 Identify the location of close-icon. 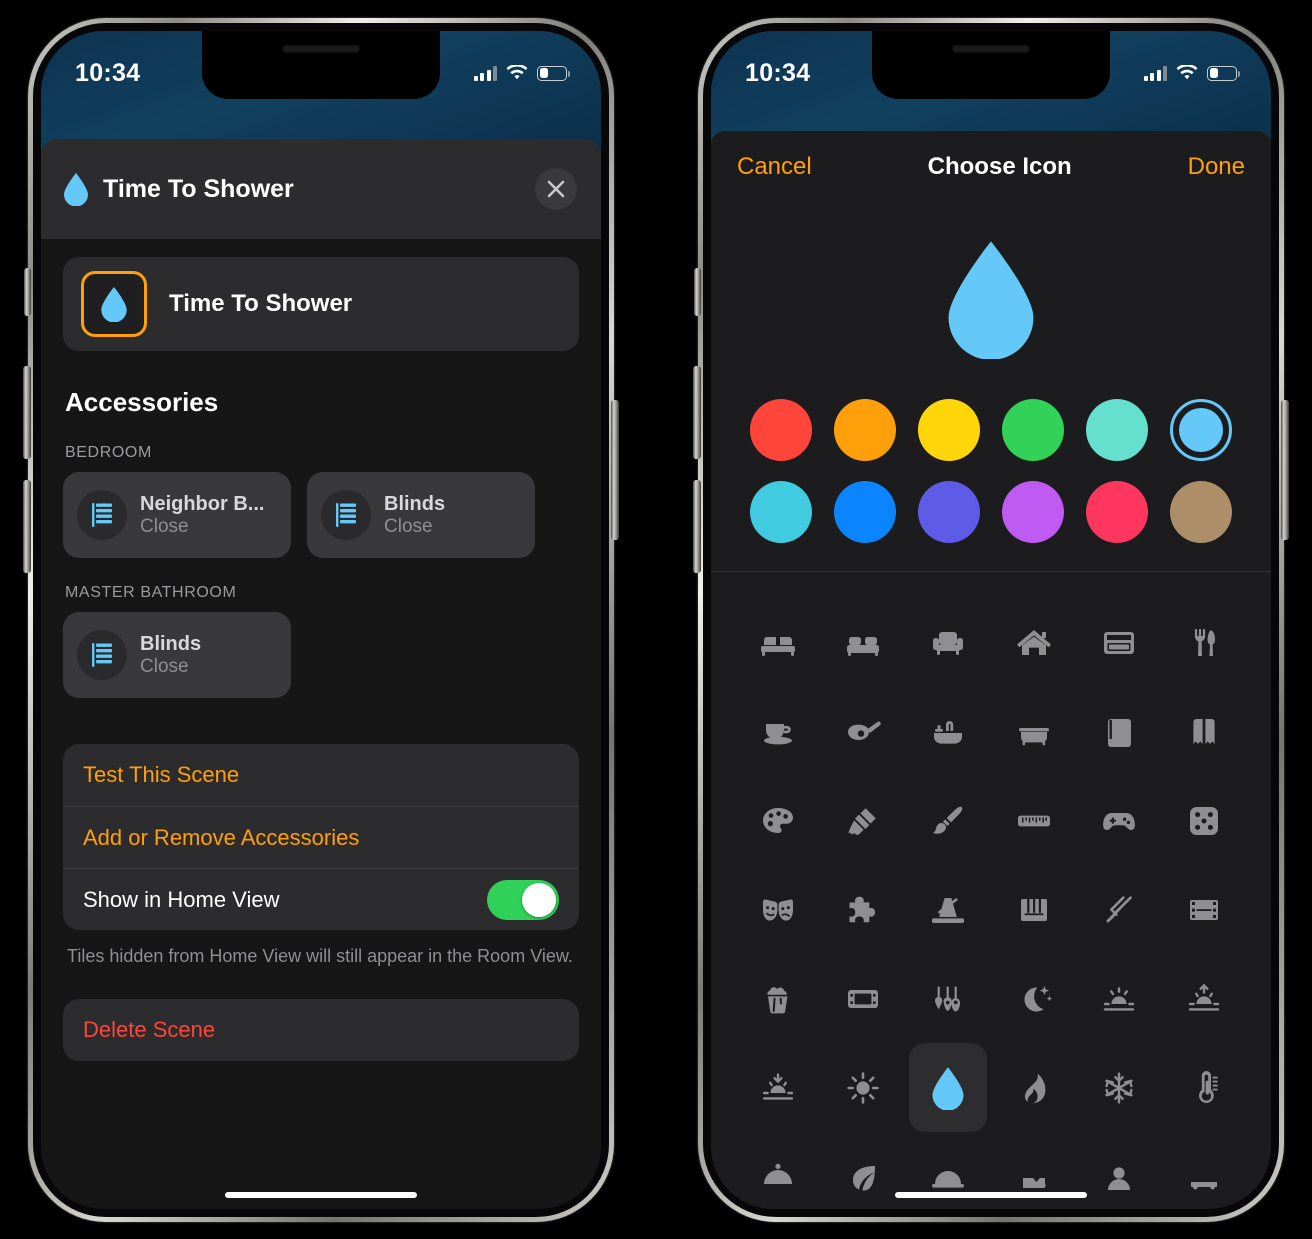
(556, 189).